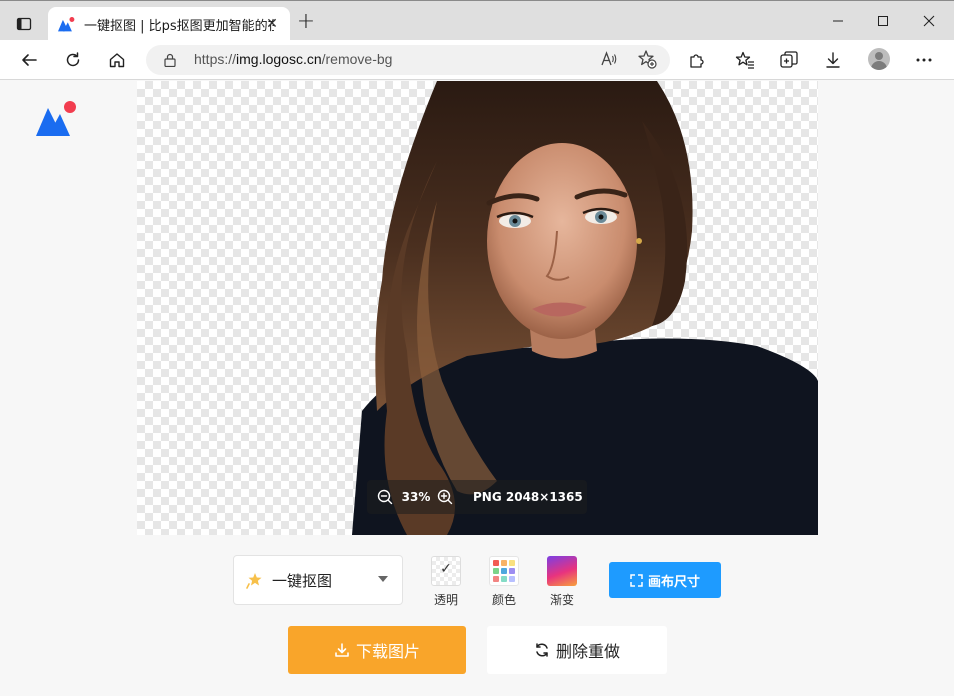  Describe the element at coordinates (254, 581) in the screenshot. I see `magic-star-icon` at that location.